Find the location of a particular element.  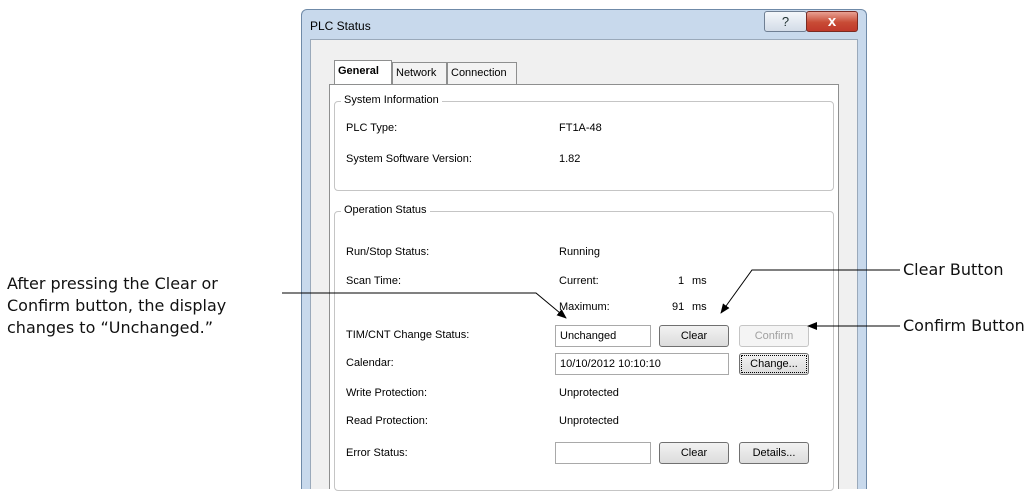

callout-lines is located at coordinates (591, 299).